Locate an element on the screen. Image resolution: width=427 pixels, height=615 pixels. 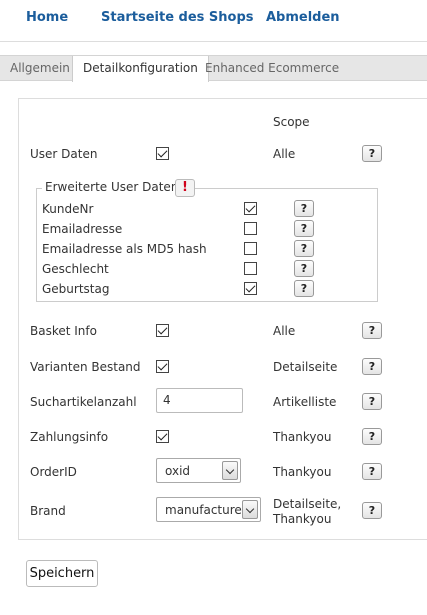
brand-select: manufacturer is located at coordinates (208, 509).